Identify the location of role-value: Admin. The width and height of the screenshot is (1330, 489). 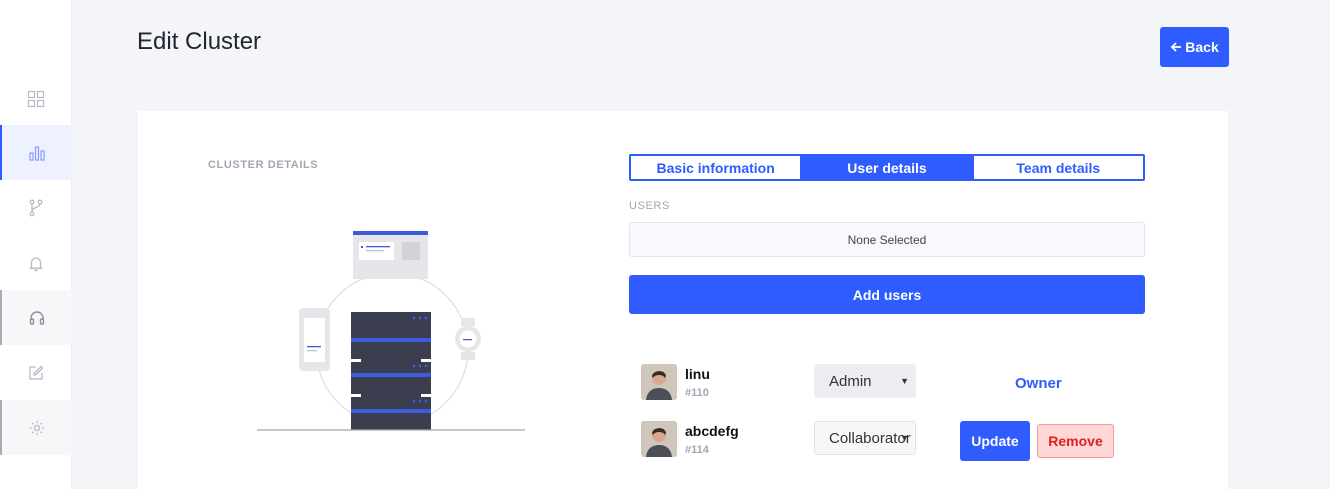
(850, 381).